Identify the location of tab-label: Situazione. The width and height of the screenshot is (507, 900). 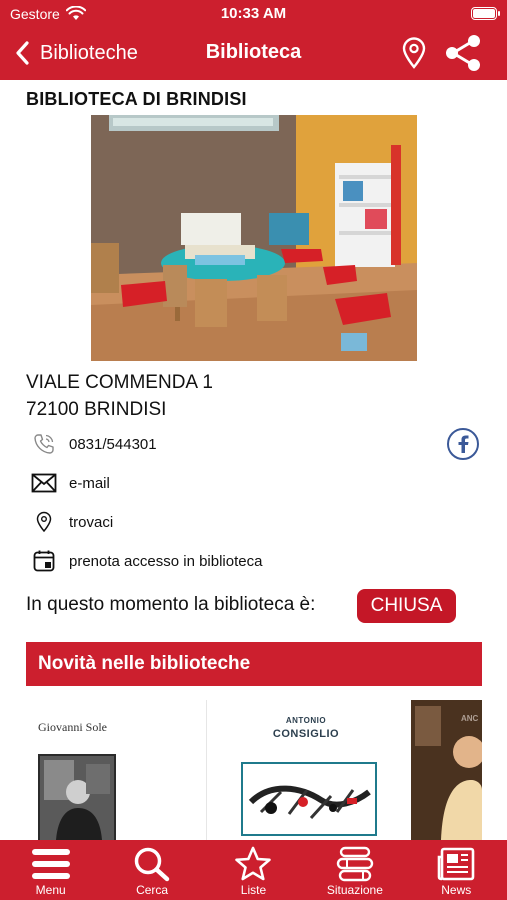
(354, 890).